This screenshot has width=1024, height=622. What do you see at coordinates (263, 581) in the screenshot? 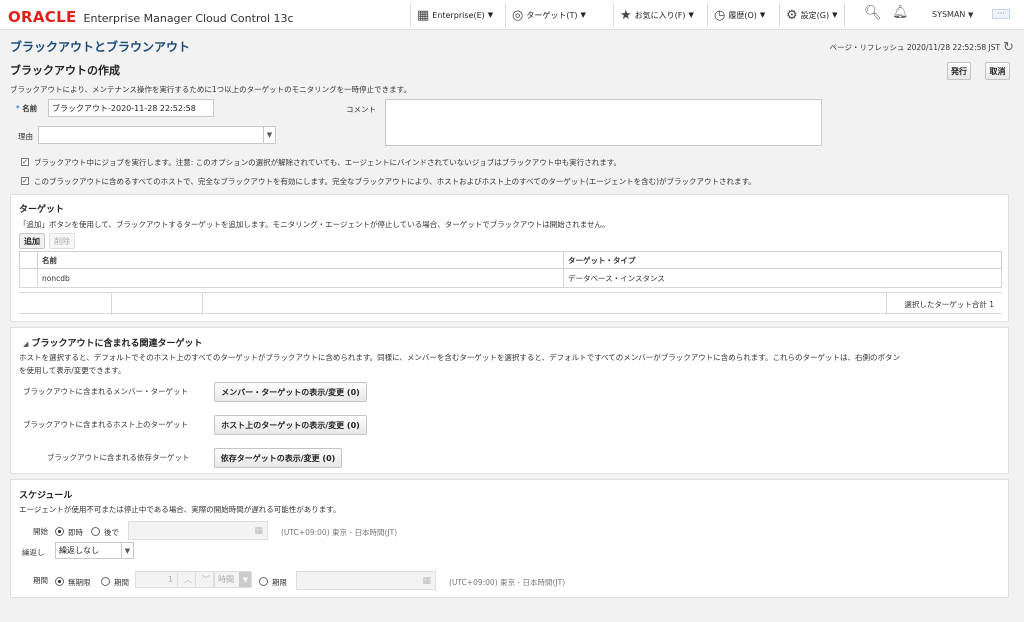
I see `until-radio` at bounding box center [263, 581].